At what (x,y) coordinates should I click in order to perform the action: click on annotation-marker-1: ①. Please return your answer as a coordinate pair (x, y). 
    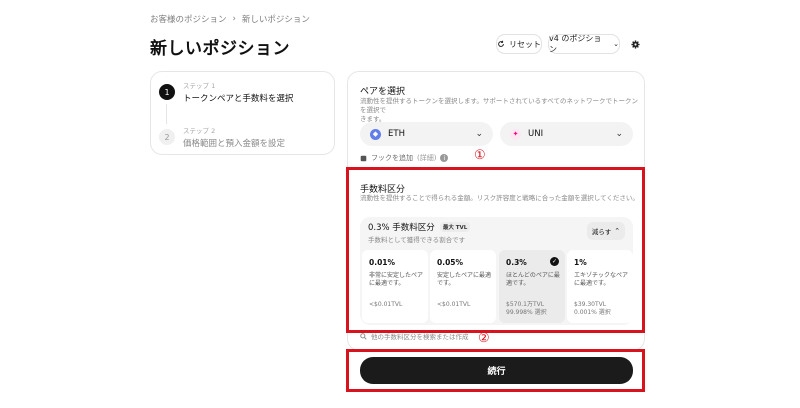
    Looking at the image, I should click on (480, 155).